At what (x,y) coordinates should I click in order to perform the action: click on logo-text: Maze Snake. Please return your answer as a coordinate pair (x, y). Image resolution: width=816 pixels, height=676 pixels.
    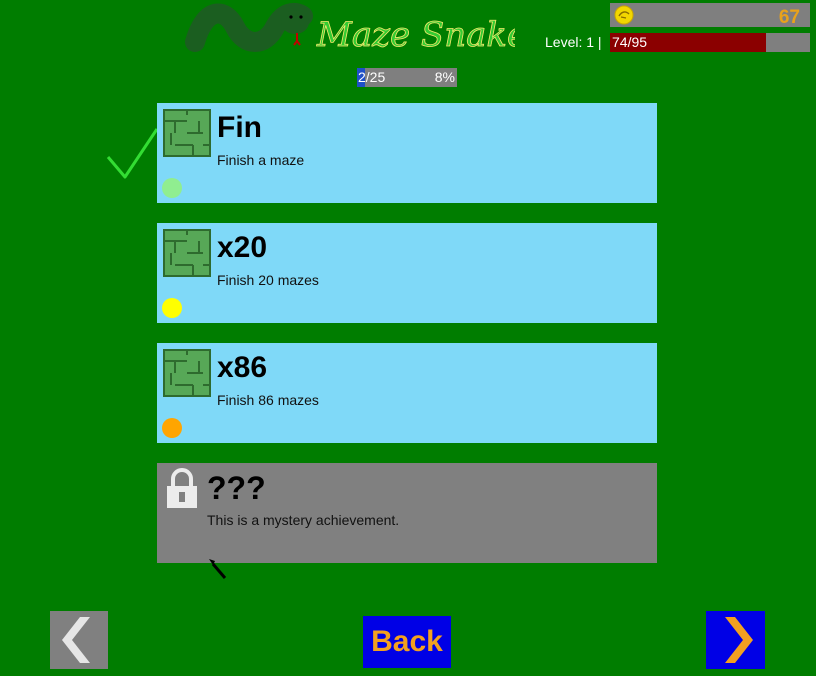
    Looking at the image, I should click on (415, 35).